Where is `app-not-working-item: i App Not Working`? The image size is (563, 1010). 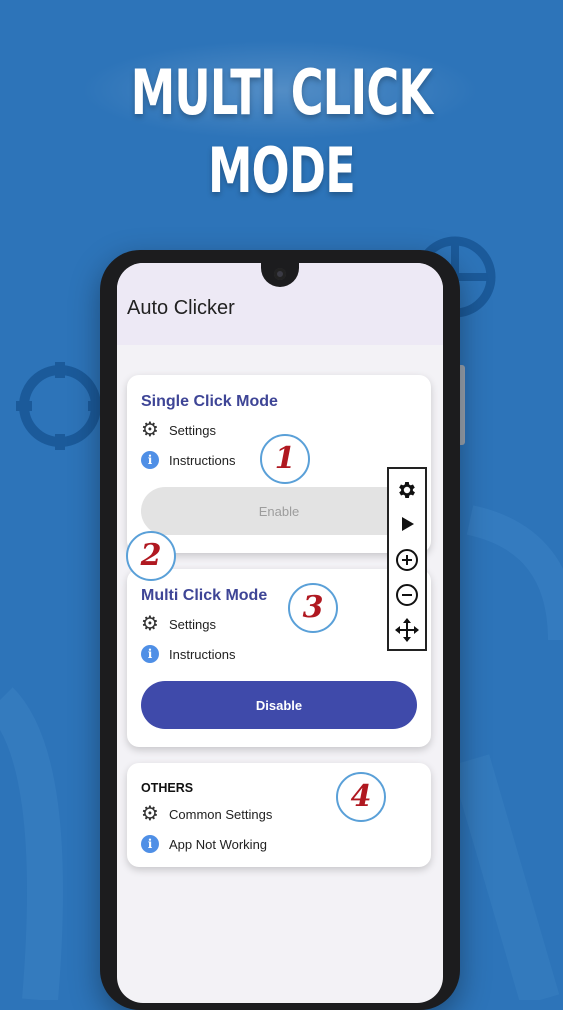 app-not-working-item: i App Not Working is located at coordinates (204, 844).